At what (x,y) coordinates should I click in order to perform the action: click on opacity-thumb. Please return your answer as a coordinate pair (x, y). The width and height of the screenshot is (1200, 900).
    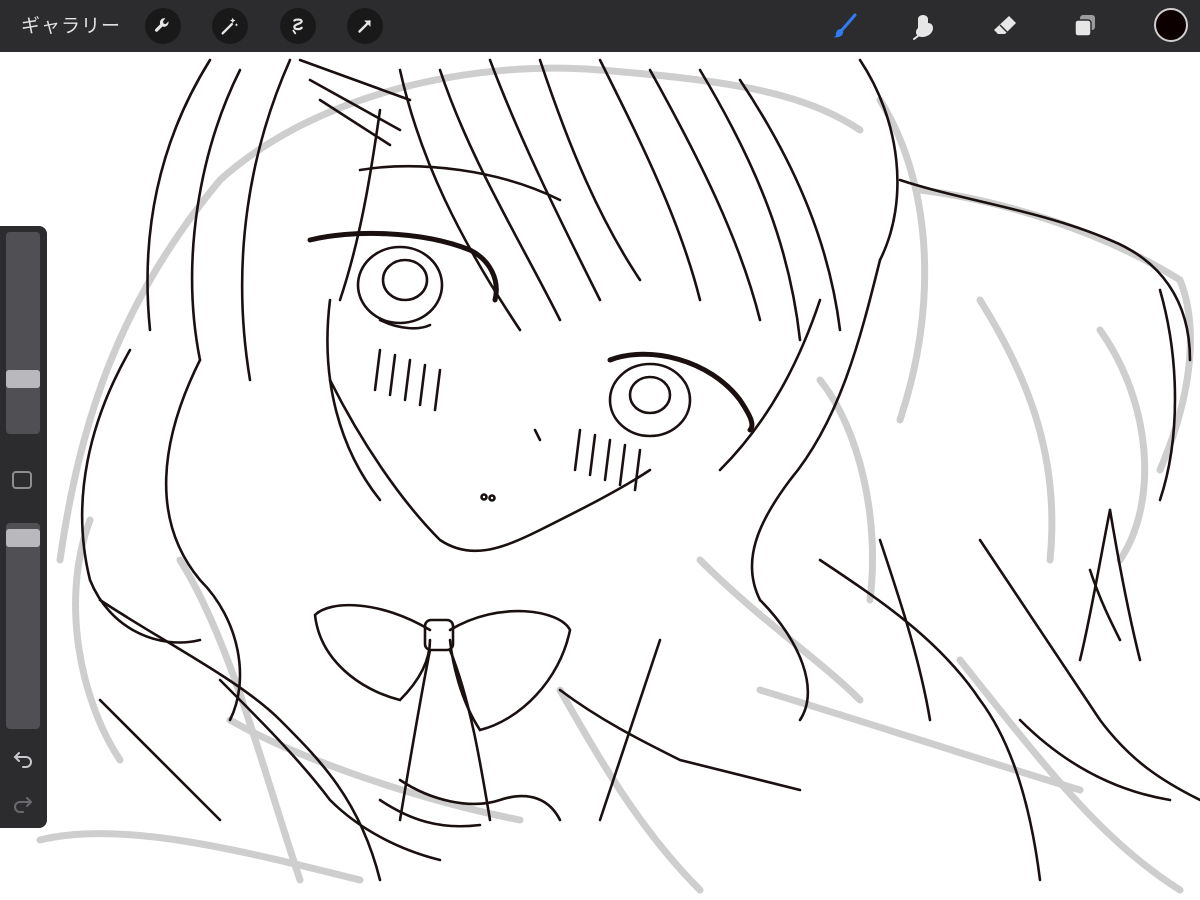
    Looking at the image, I should click on (23, 538).